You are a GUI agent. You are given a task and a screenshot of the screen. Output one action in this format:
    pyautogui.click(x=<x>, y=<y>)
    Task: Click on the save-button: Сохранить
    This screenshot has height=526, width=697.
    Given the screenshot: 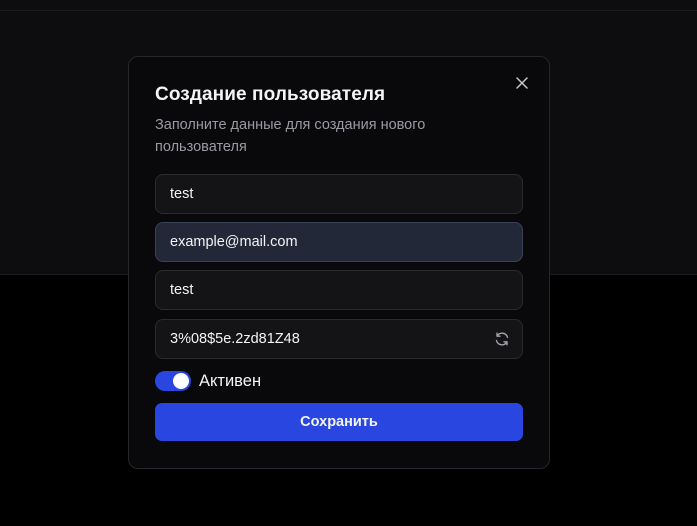 What is the action you would take?
    pyautogui.click(x=339, y=422)
    